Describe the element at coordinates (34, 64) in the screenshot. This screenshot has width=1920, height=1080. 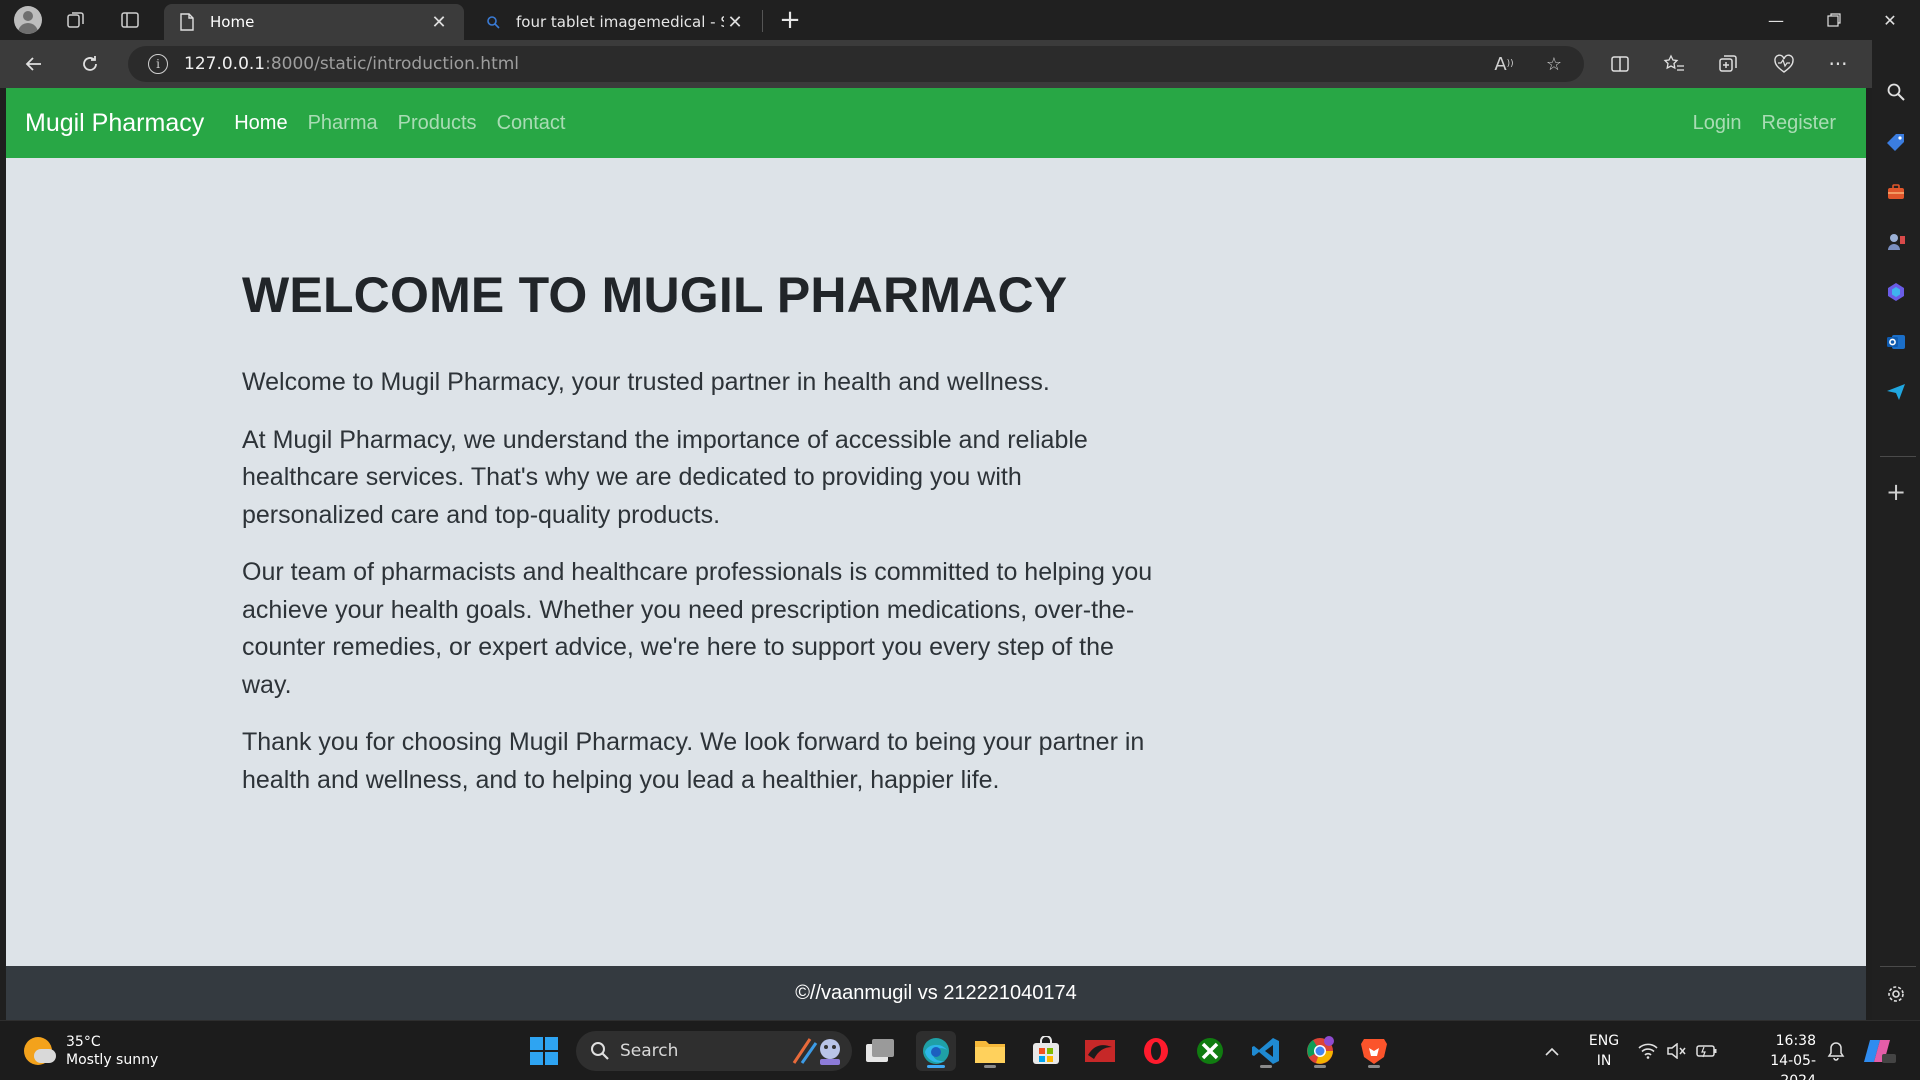
I see `back-button` at that location.